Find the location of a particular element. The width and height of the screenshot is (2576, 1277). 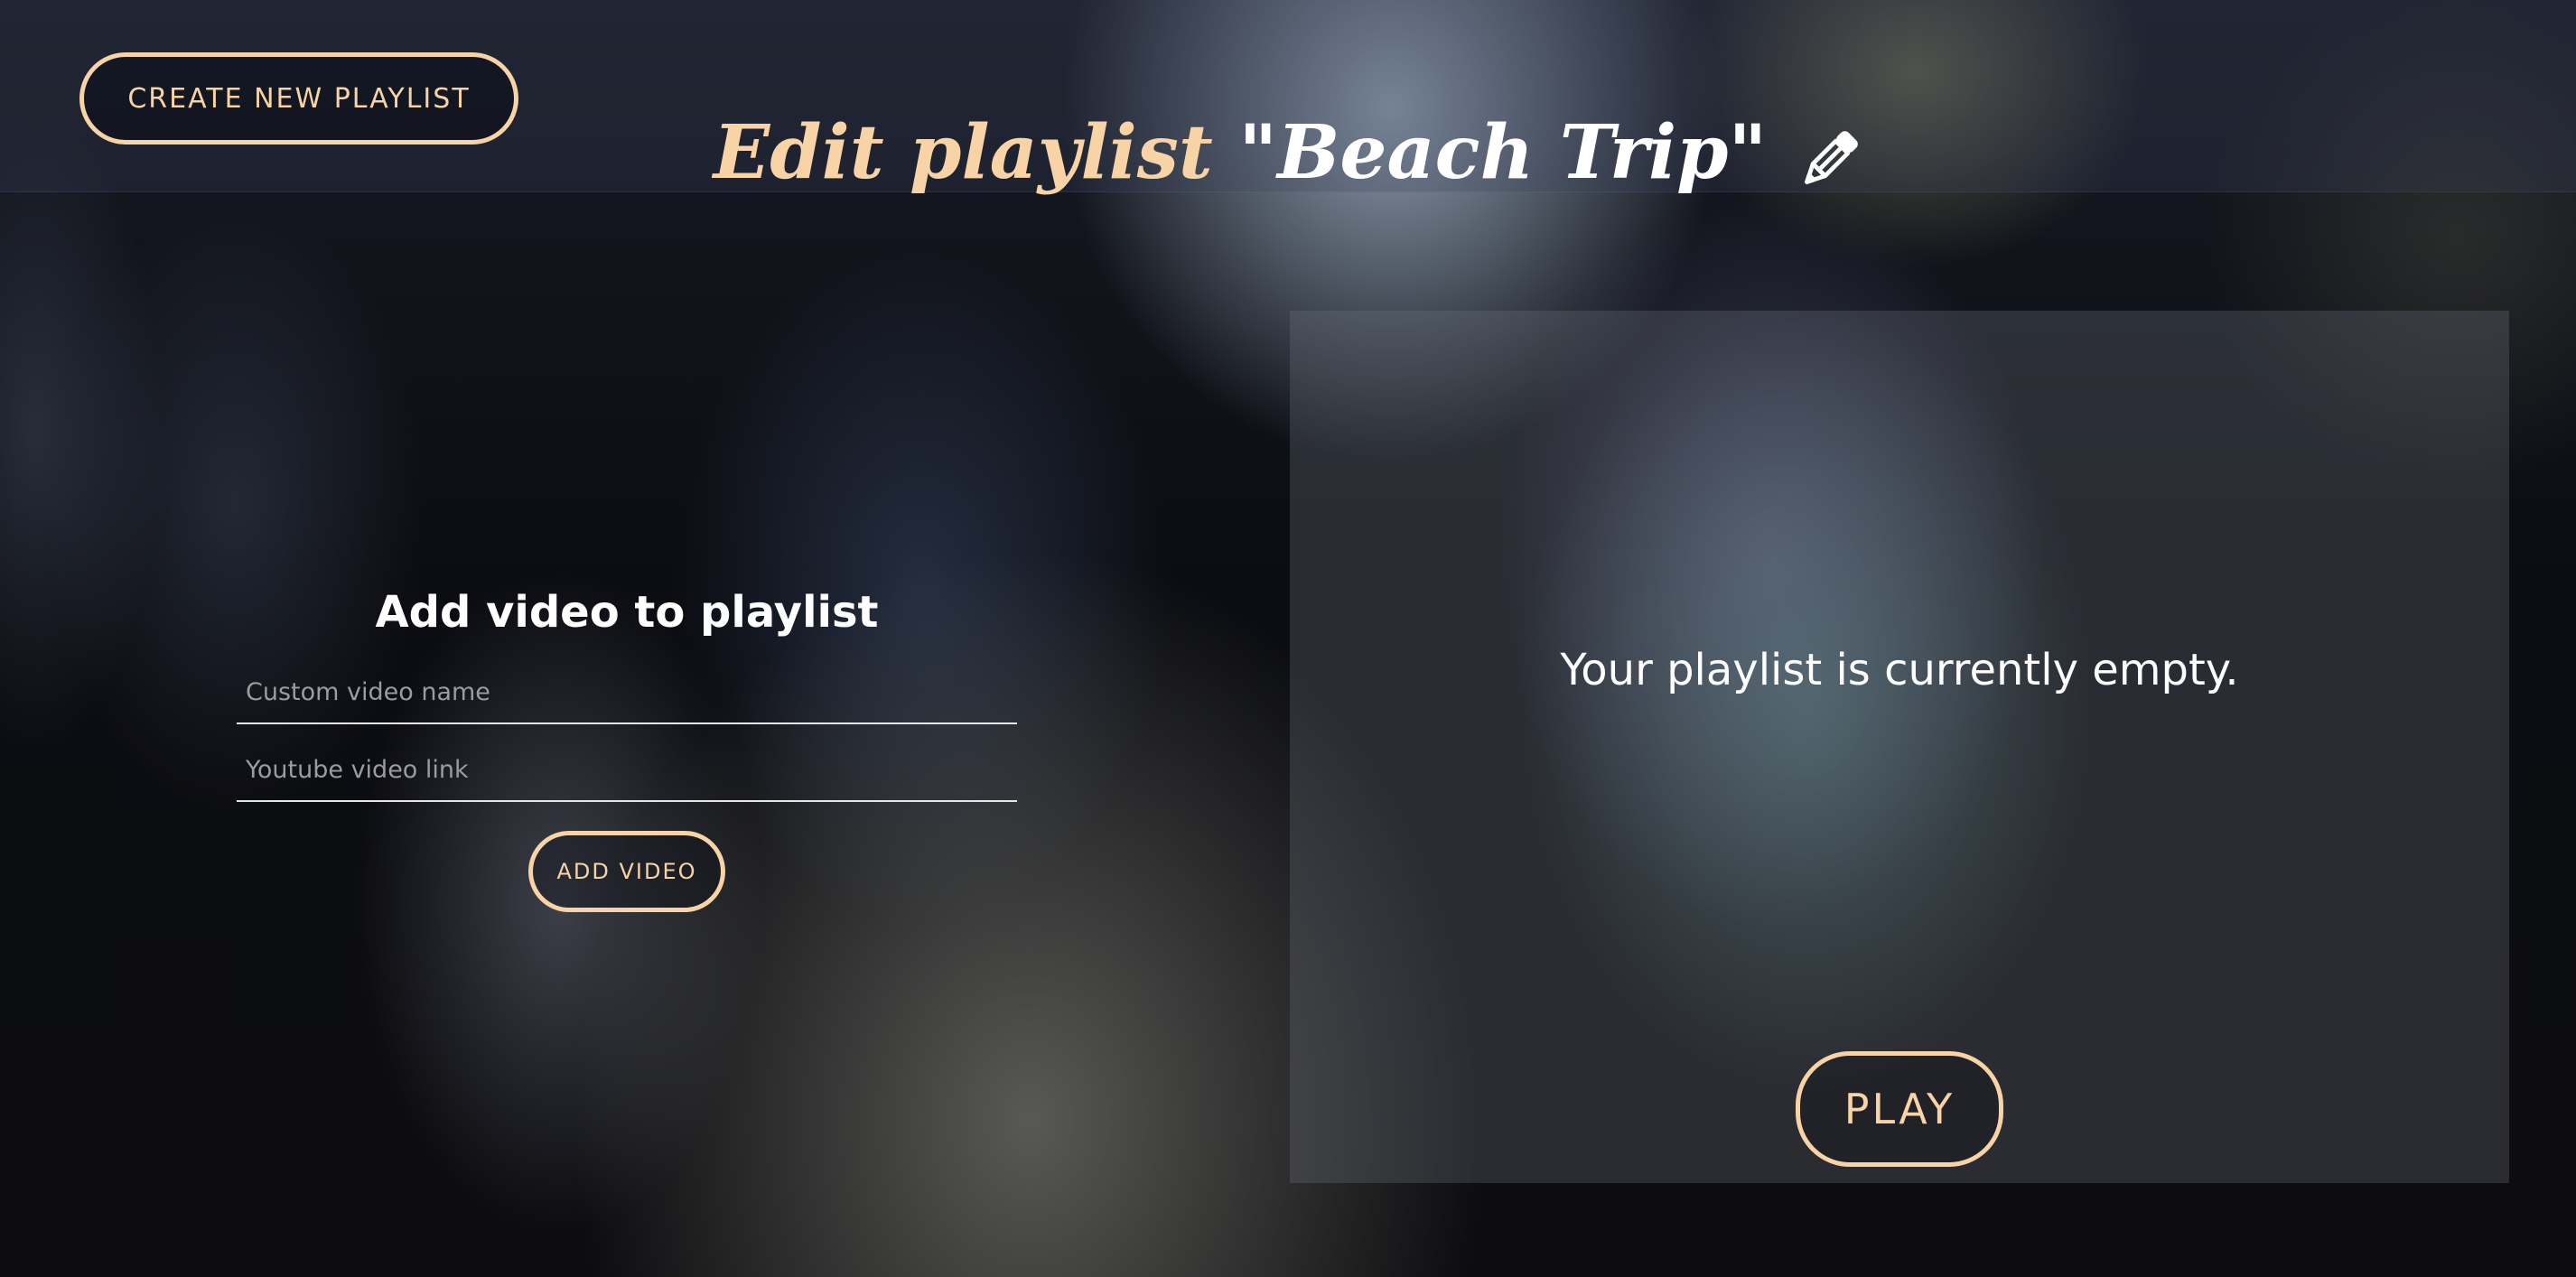

empty-playlist-message: Your playlist is currently empty. is located at coordinates (1900, 670).